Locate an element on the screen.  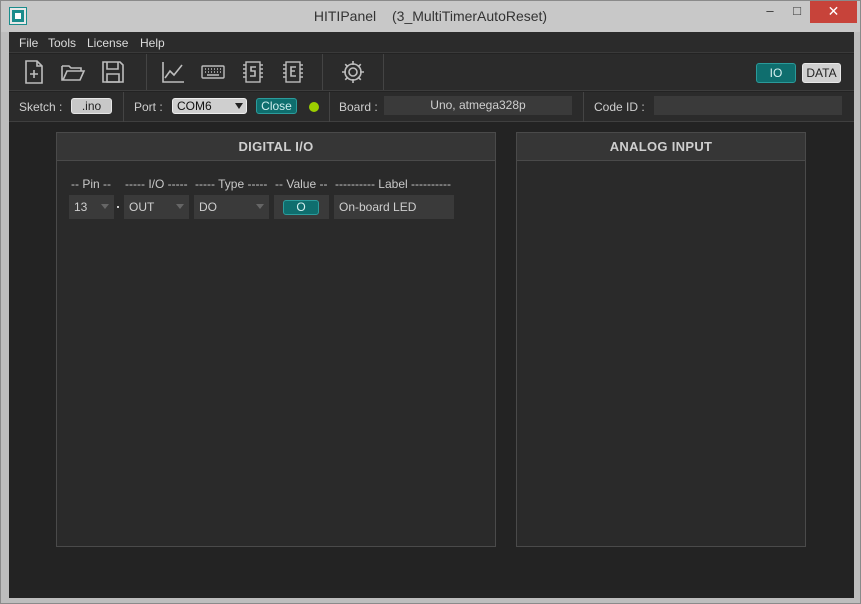
type-select: DO is located at coordinates (231, 207).